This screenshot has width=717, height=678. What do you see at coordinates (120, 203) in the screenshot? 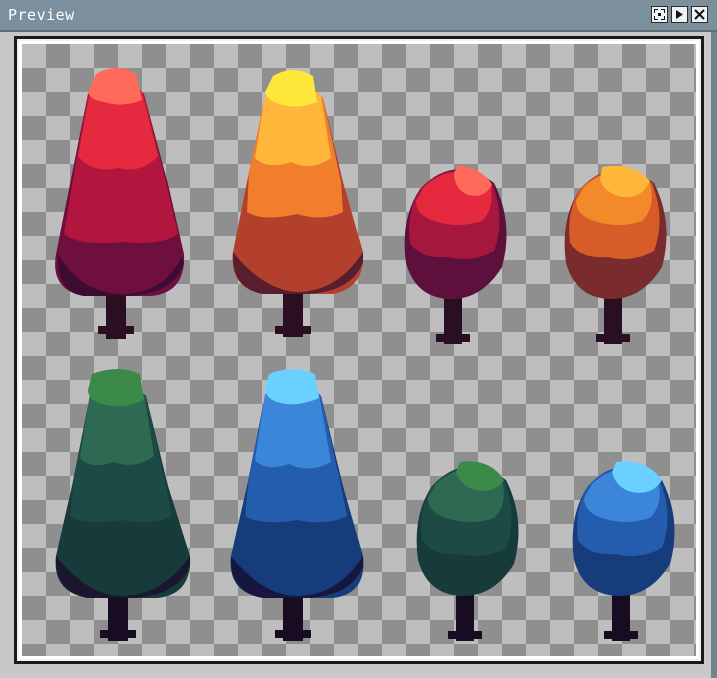
I see `tree-red-tall` at bounding box center [120, 203].